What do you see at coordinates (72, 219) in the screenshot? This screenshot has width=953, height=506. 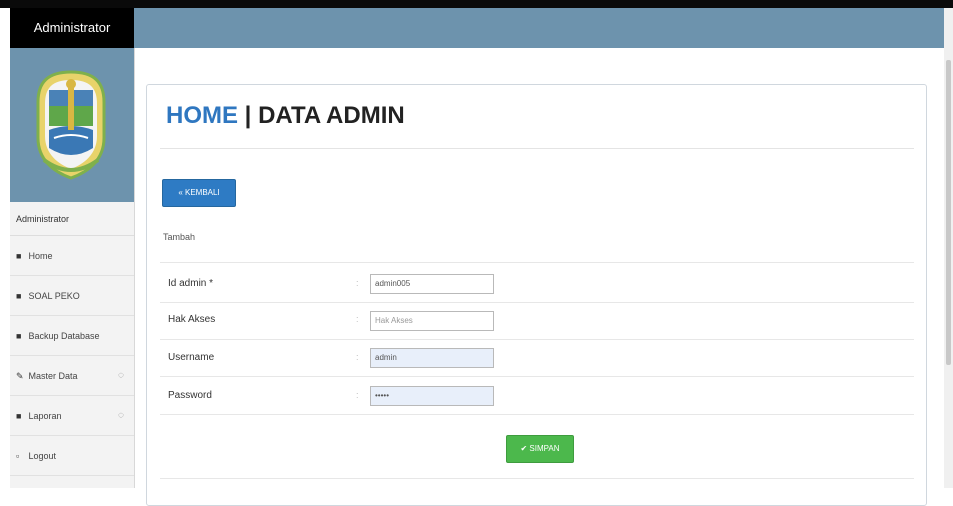 I see `sidebar-role-label: Administrator` at bounding box center [72, 219].